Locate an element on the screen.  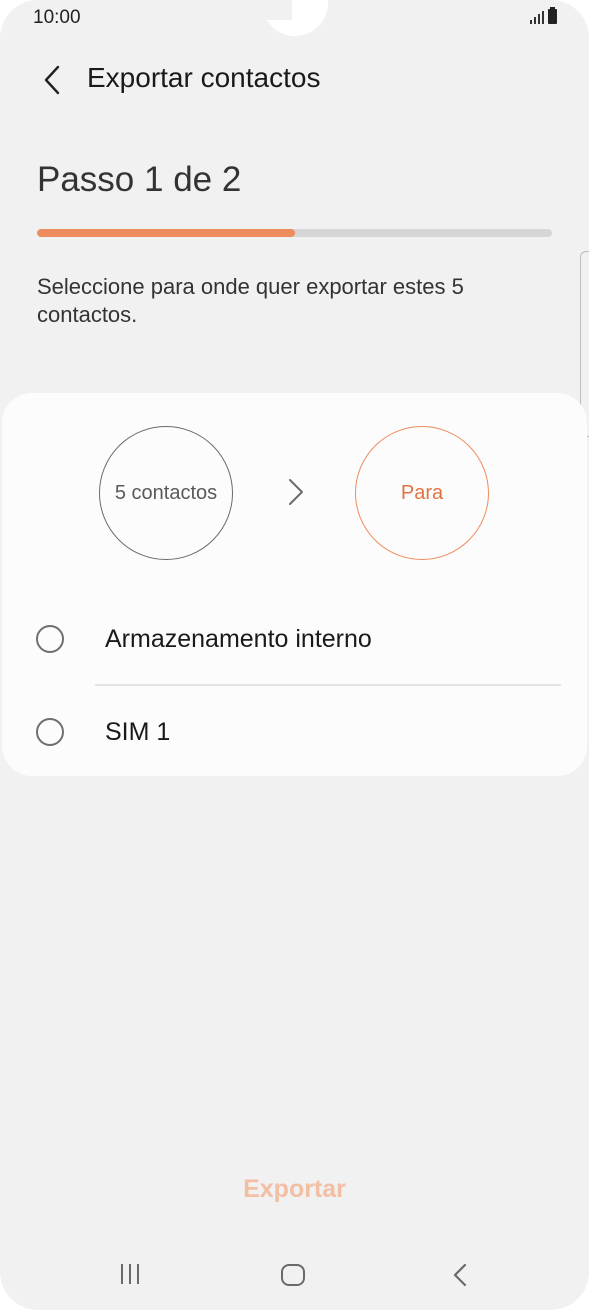
back-button is located at coordinates (52, 80).